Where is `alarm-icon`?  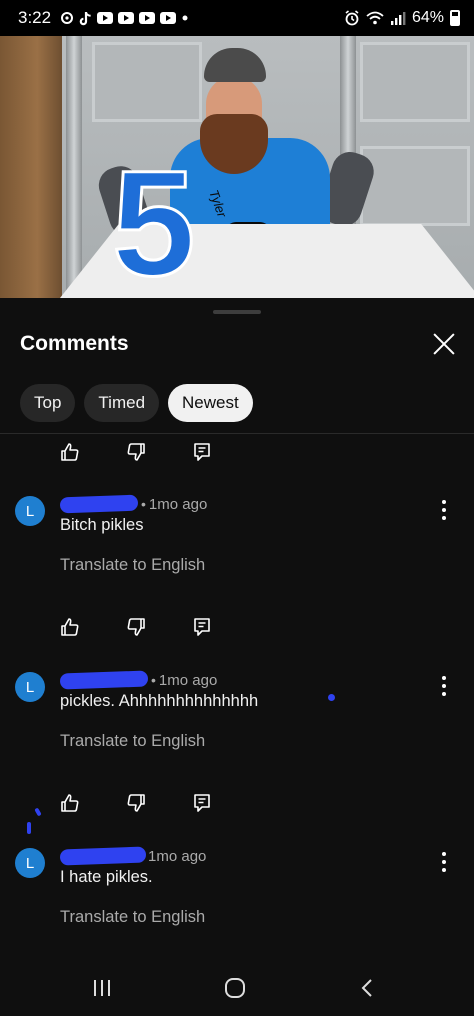
alarm-icon is located at coordinates (352, 18).